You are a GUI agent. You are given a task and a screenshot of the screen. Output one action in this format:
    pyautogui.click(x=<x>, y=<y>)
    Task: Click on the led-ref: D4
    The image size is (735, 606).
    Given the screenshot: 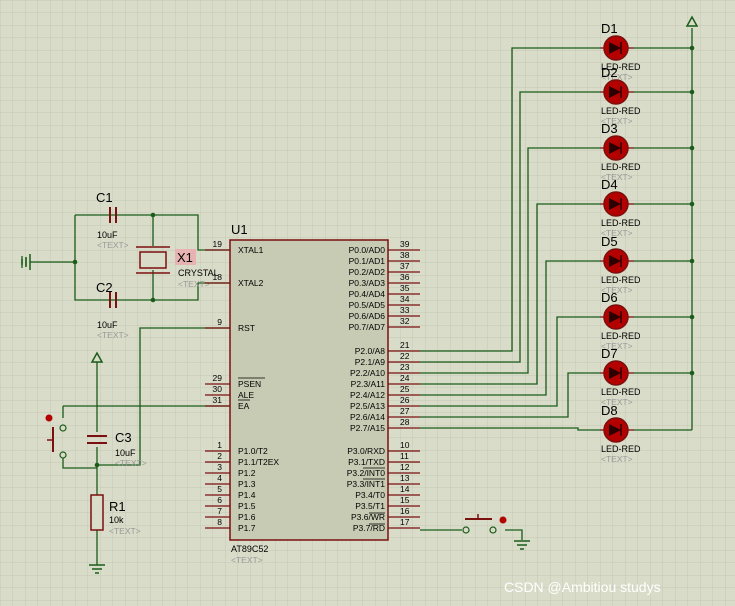 What is the action you would take?
    pyautogui.click(x=609, y=184)
    